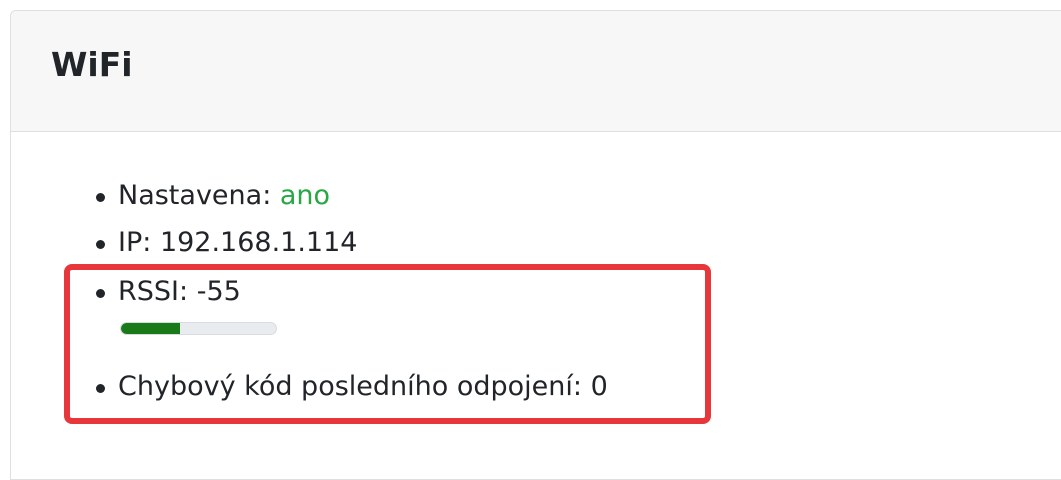 The height and width of the screenshot is (480, 1061). I want to click on rssi-value: -55, so click(218, 291).